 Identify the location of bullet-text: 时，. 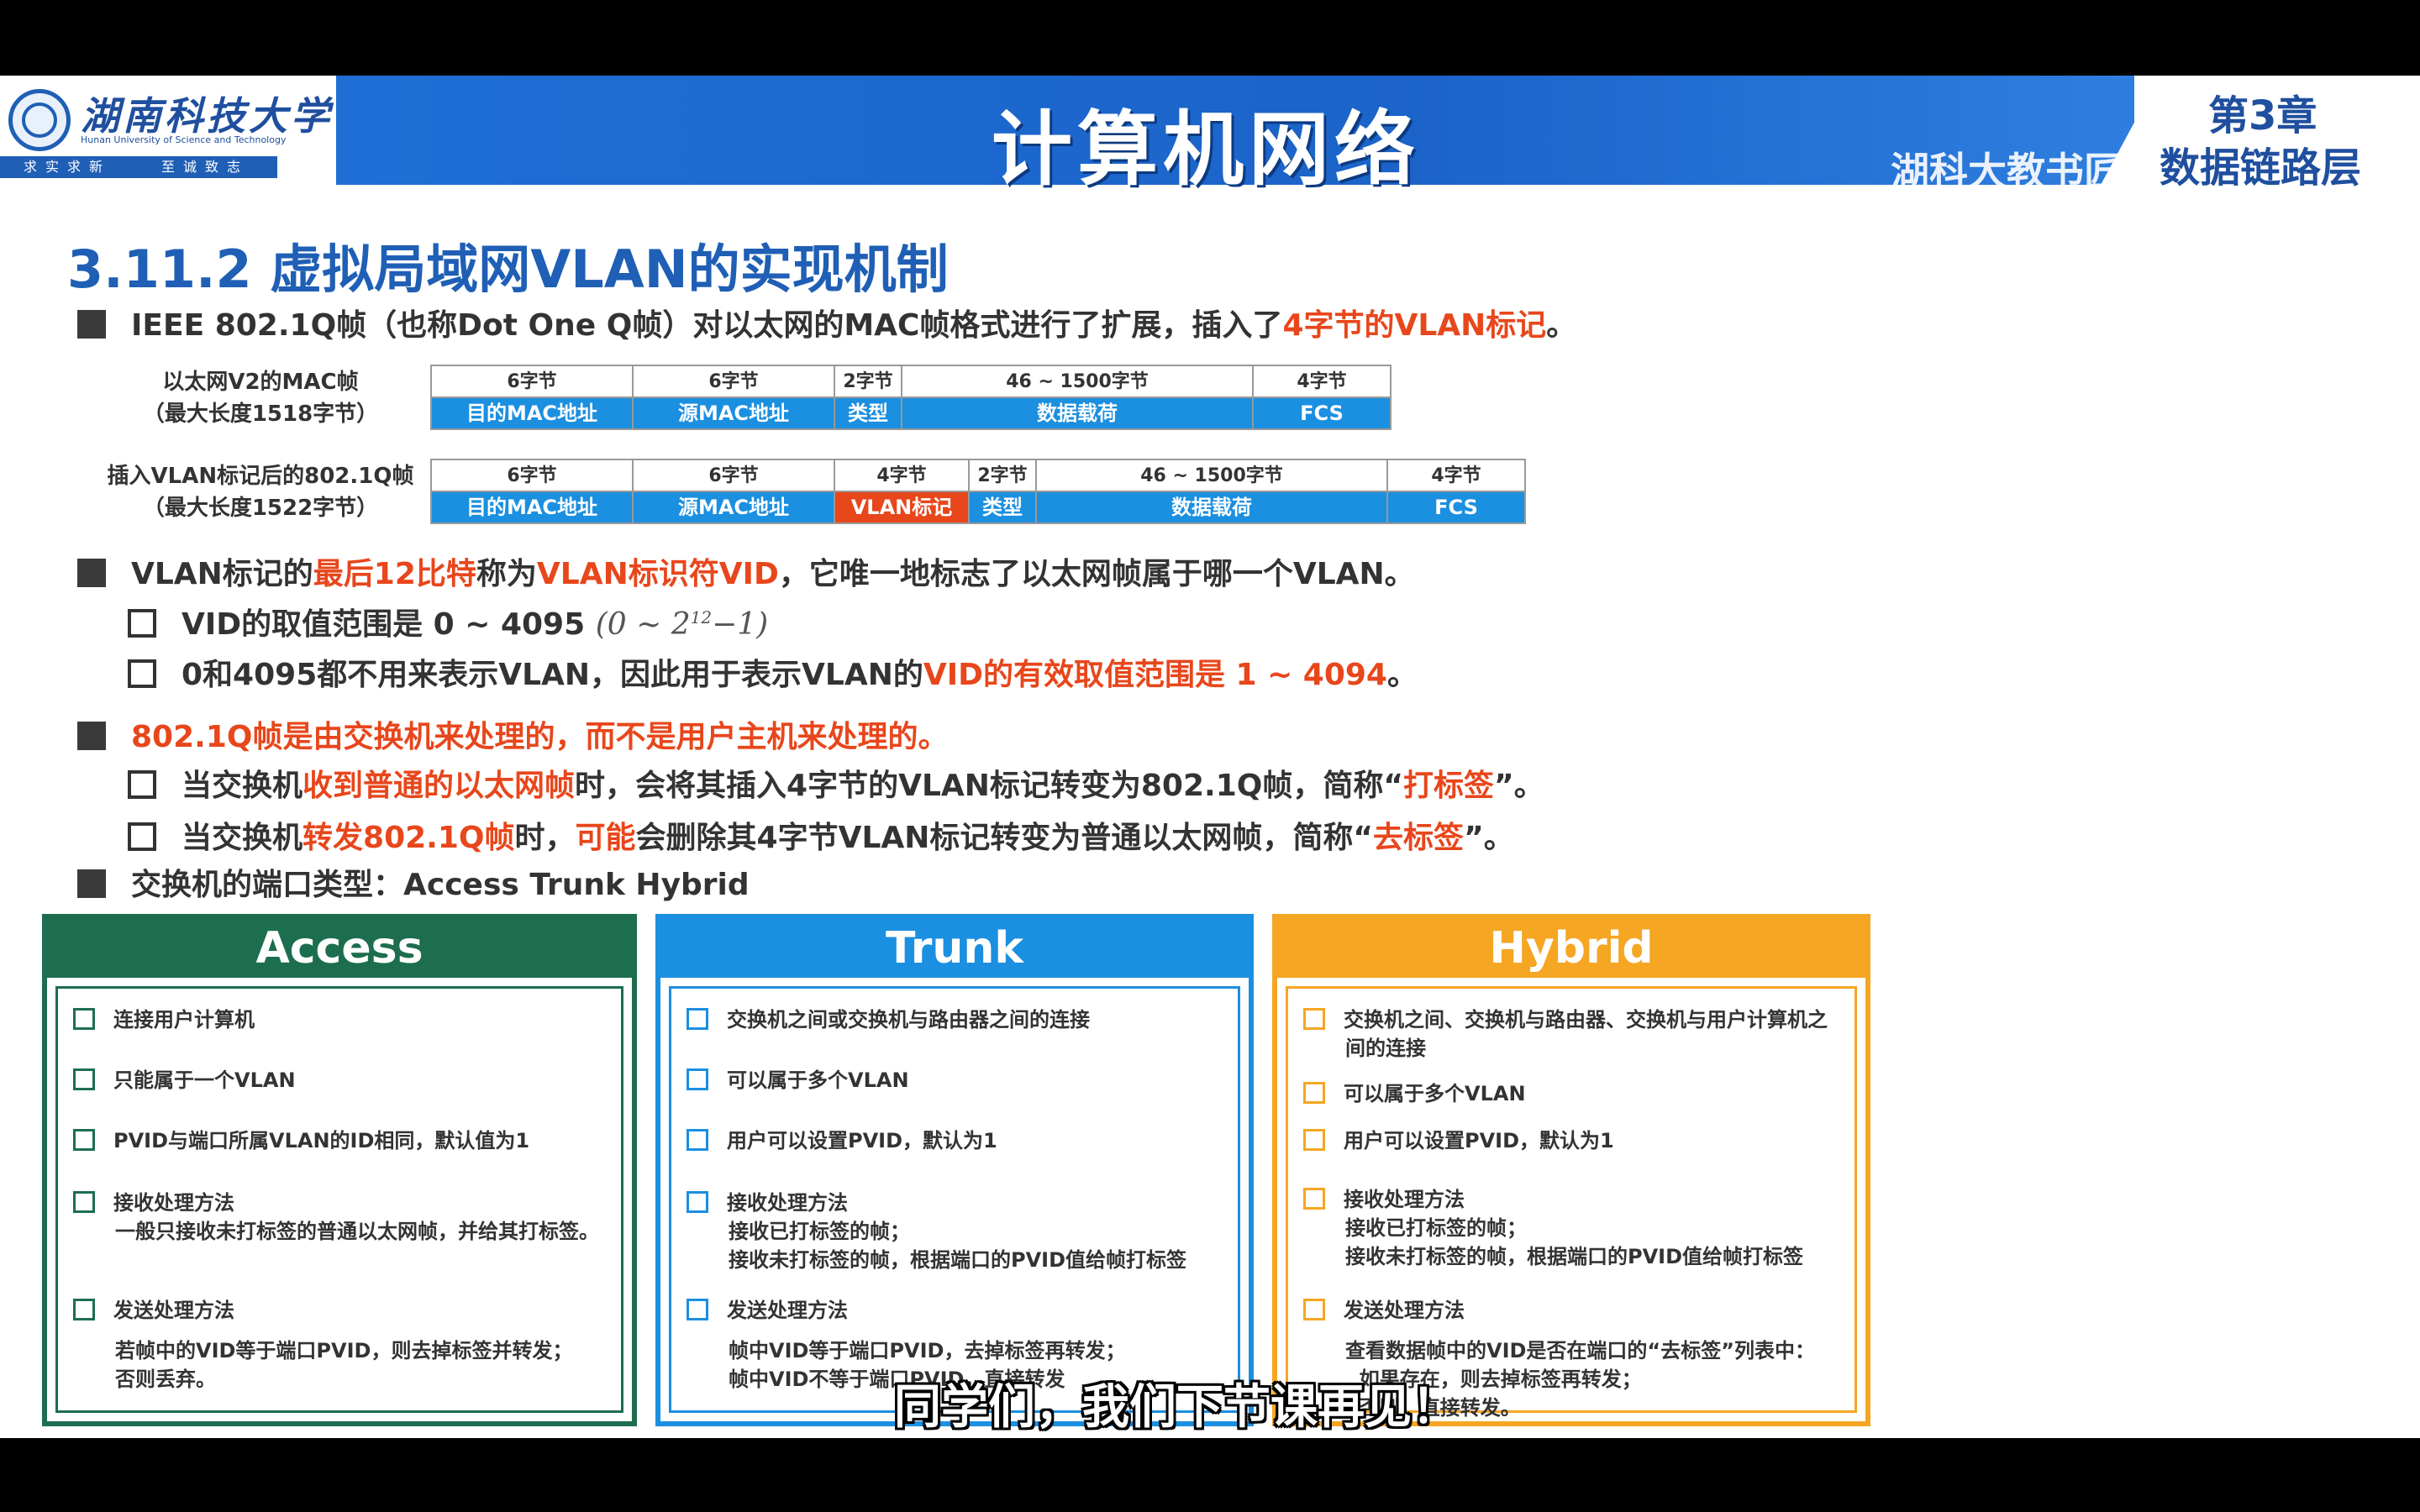
(545, 838).